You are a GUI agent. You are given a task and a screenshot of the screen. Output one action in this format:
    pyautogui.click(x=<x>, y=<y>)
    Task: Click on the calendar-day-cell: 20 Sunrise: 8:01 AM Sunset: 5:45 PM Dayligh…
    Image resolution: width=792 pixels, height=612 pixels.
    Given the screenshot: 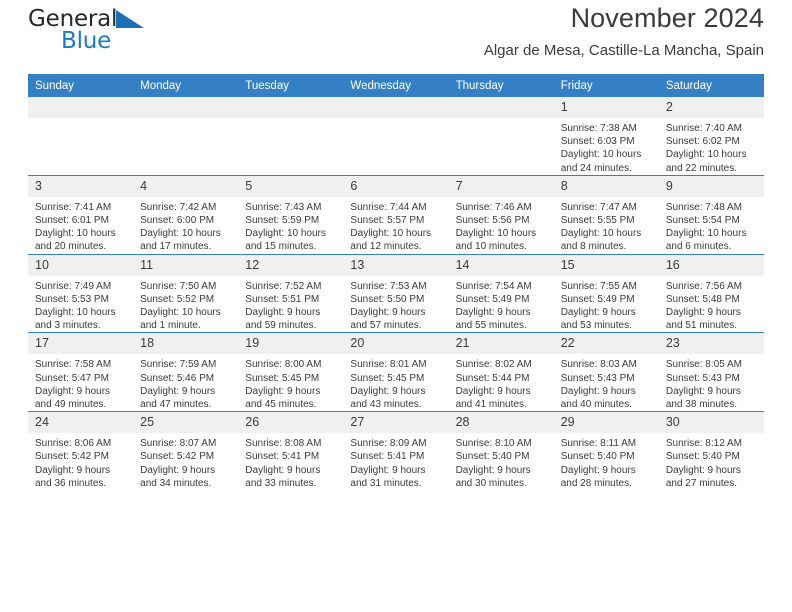 What is the action you would take?
    pyautogui.click(x=396, y=372)
    